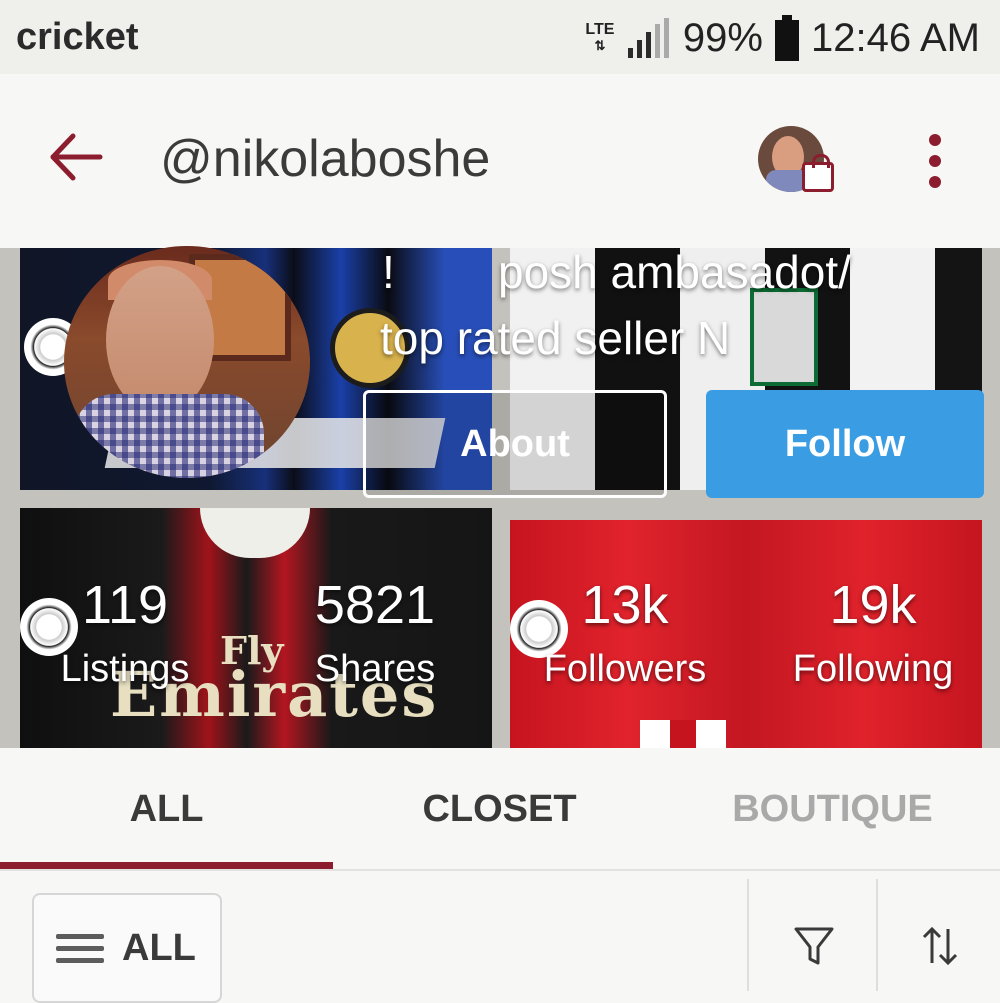  Describe the element at coordinates (166, 809) in the screenshot. I see `tab-all: ALL` at that location.